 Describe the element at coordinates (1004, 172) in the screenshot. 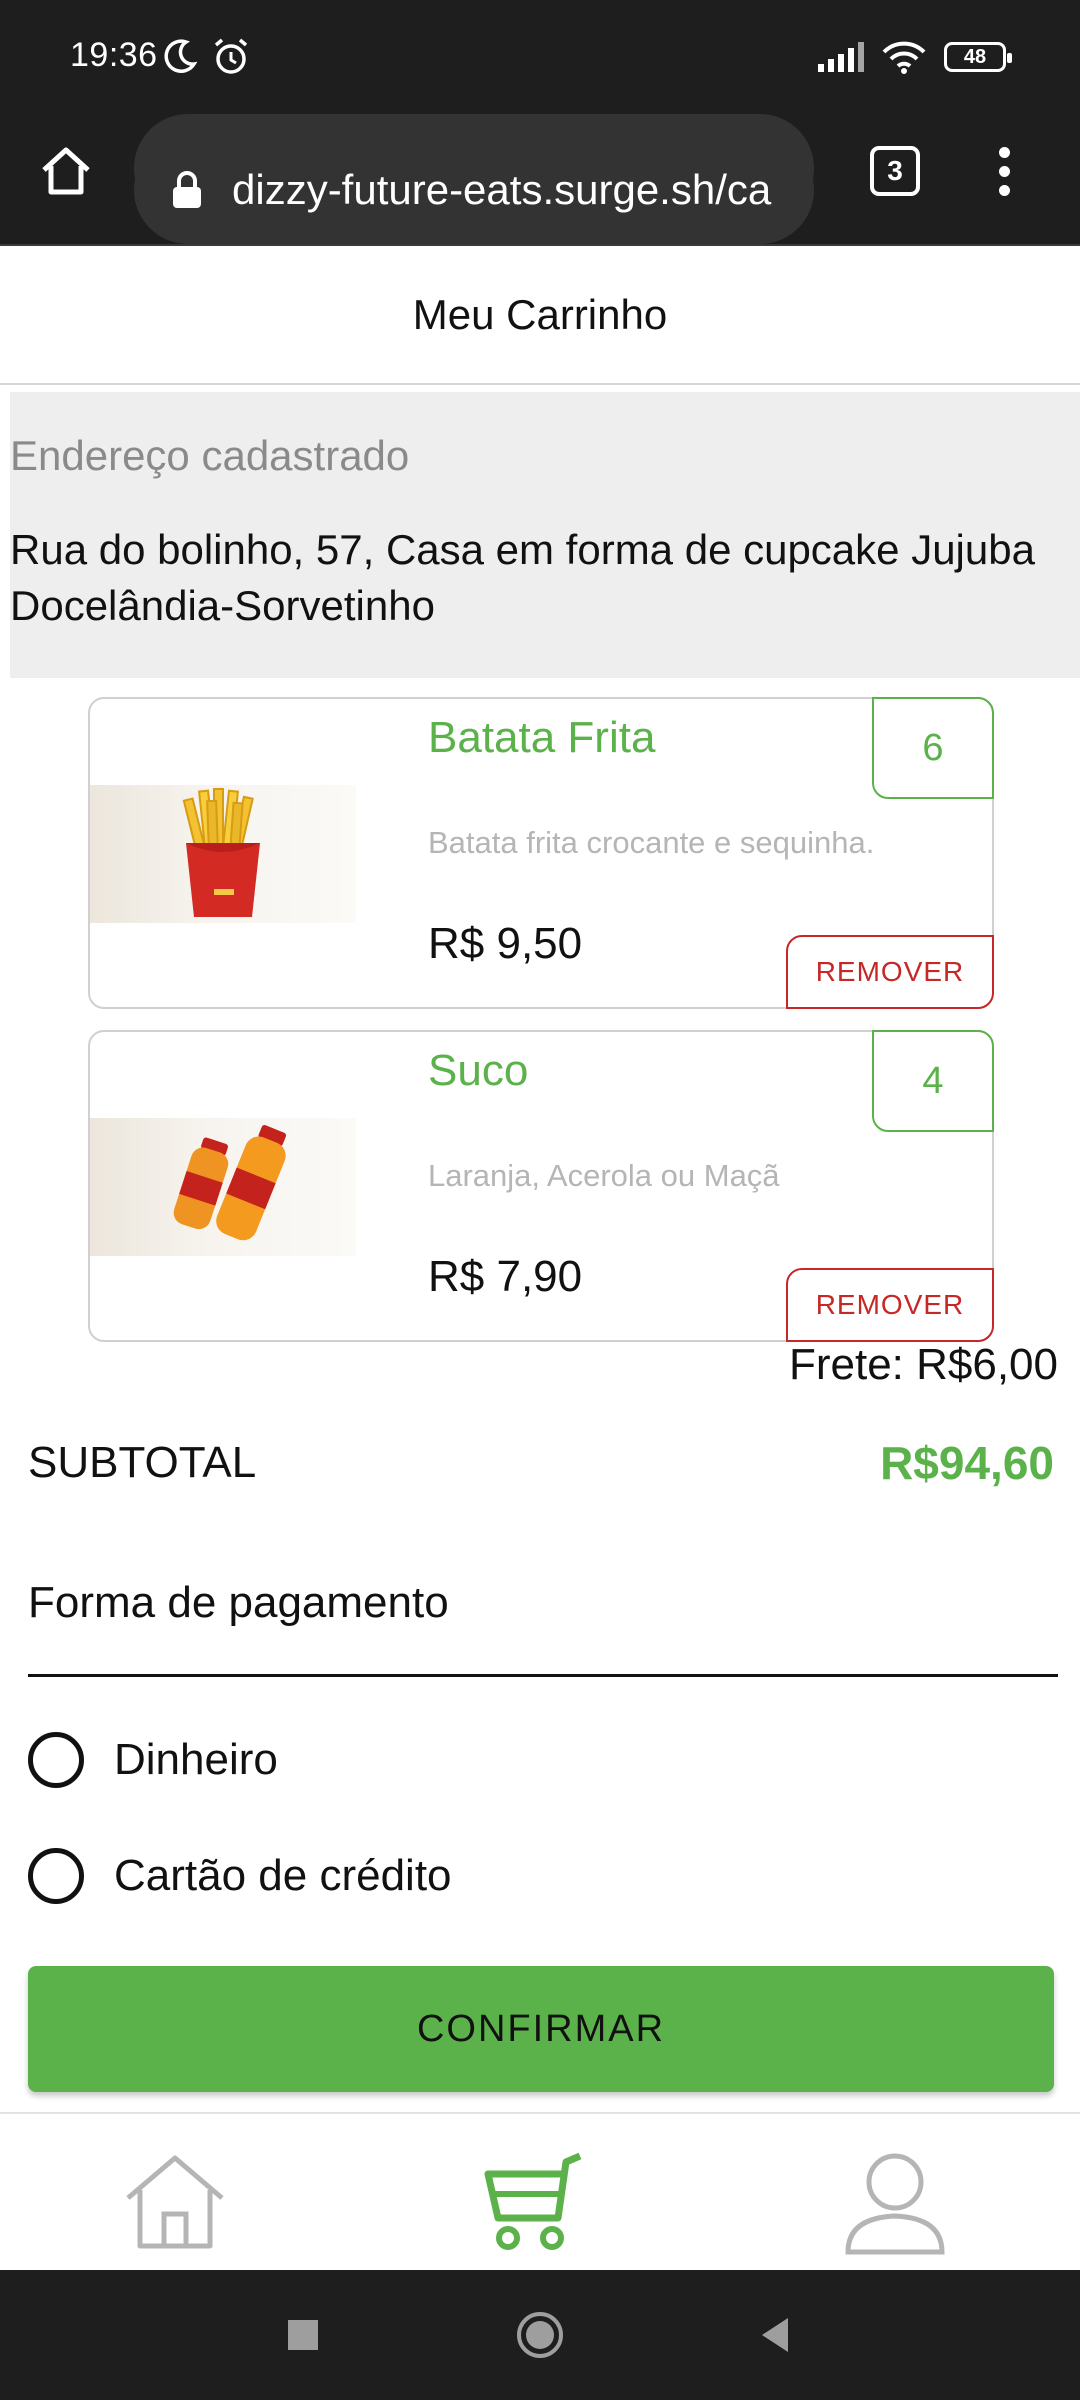

I see `browser-menu-button` at that location.